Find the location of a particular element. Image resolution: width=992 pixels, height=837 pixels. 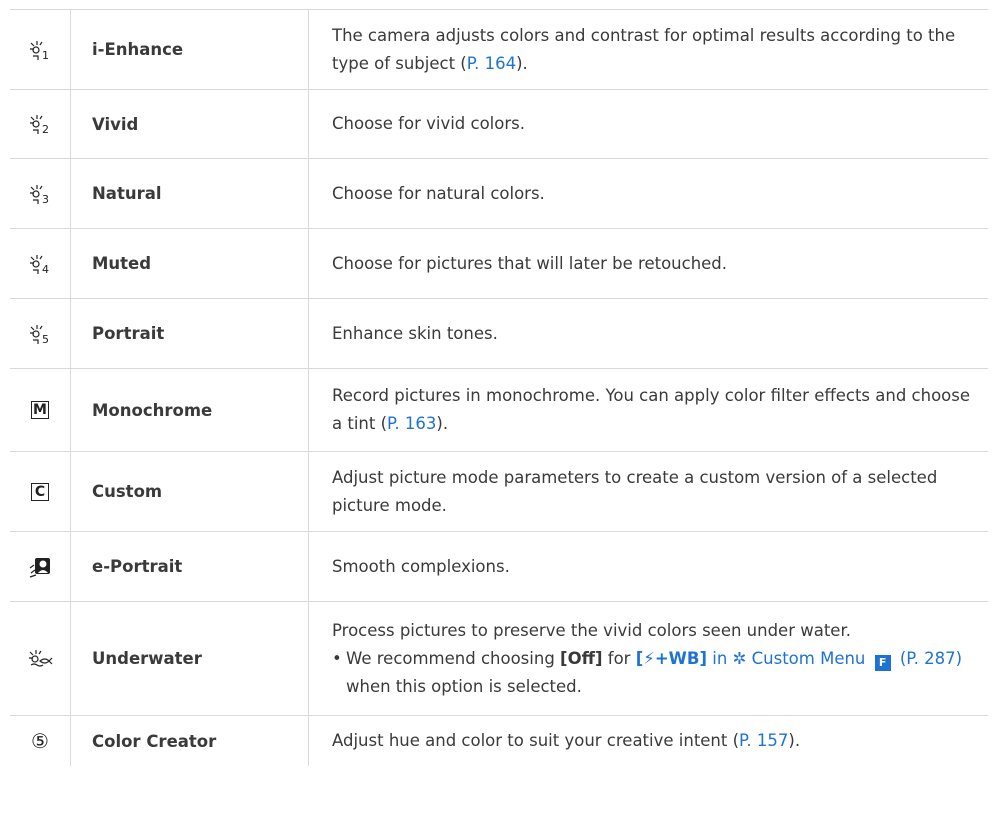

mode-name: Natural is located at coordinates (190, 193).